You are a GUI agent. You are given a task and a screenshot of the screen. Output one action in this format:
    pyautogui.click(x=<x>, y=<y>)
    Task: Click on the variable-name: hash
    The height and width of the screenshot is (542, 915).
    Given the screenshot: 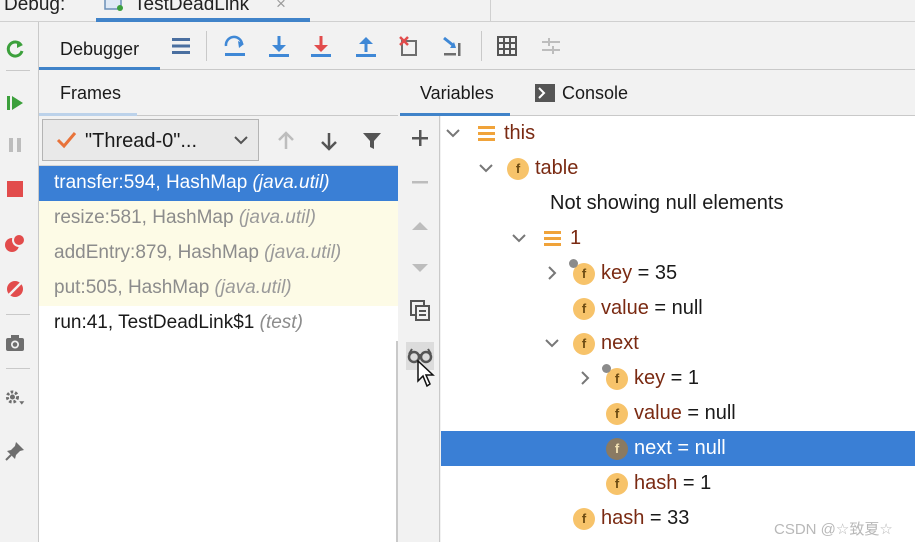 What is the action you would take?
    pyautogui.click(x=623, y=518)
    